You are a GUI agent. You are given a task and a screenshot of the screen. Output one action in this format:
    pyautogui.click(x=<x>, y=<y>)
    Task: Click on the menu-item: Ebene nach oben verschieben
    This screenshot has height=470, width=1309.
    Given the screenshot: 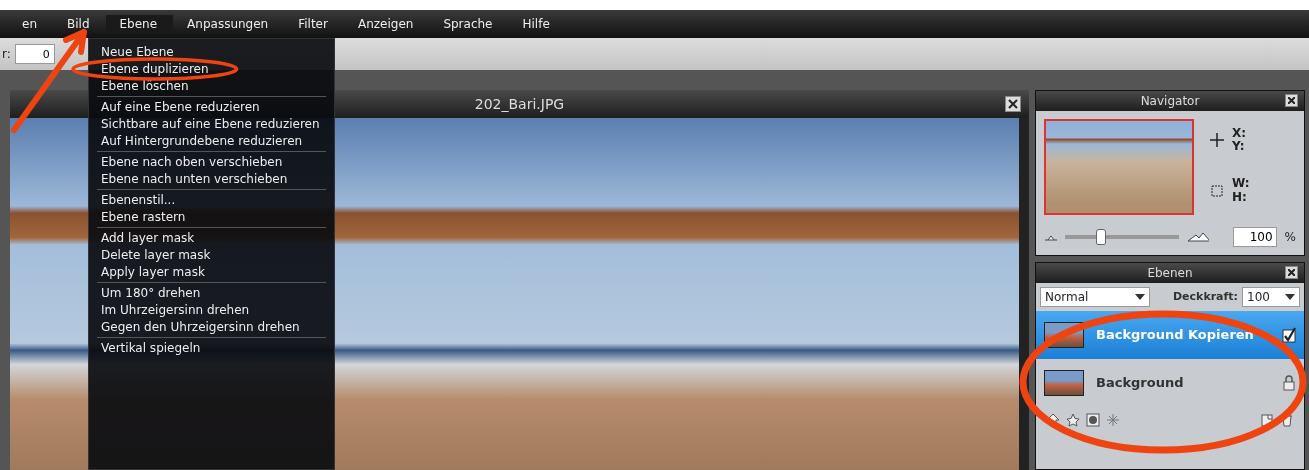 What is the action you would take?
    pyautogui.click(x=192, y=162)
    